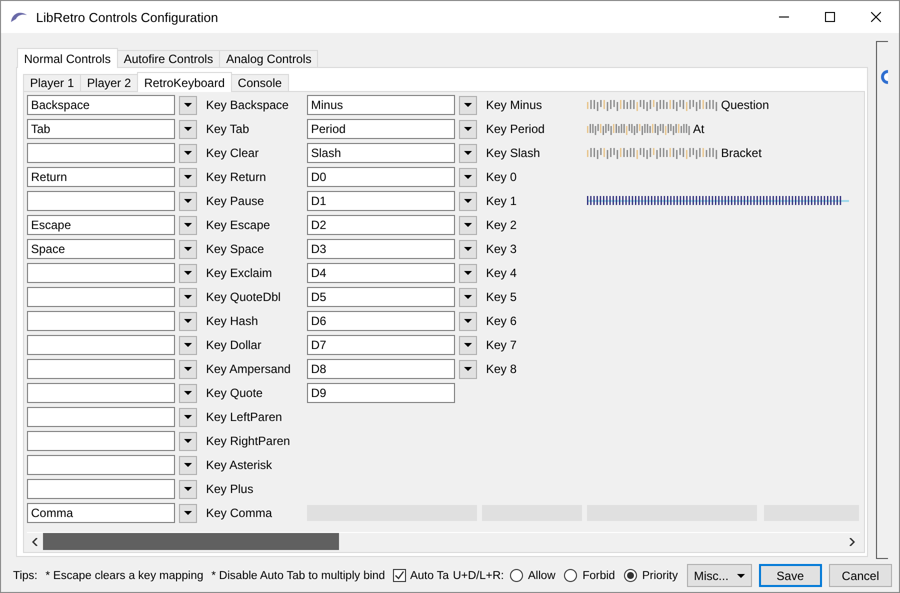 The width and height of the screenshot is (900, 593). I want to click on key-label: Key 4, so click(501, 273).